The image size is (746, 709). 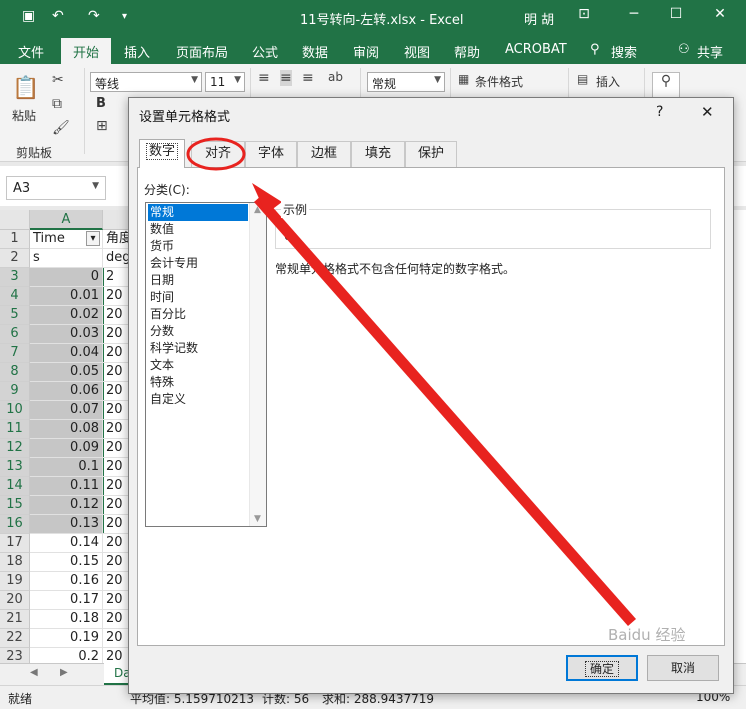 What do you see at coordinates (198, 331) in the screenshot?
I see `category-item: 分数` at bounding box center [198, 331].